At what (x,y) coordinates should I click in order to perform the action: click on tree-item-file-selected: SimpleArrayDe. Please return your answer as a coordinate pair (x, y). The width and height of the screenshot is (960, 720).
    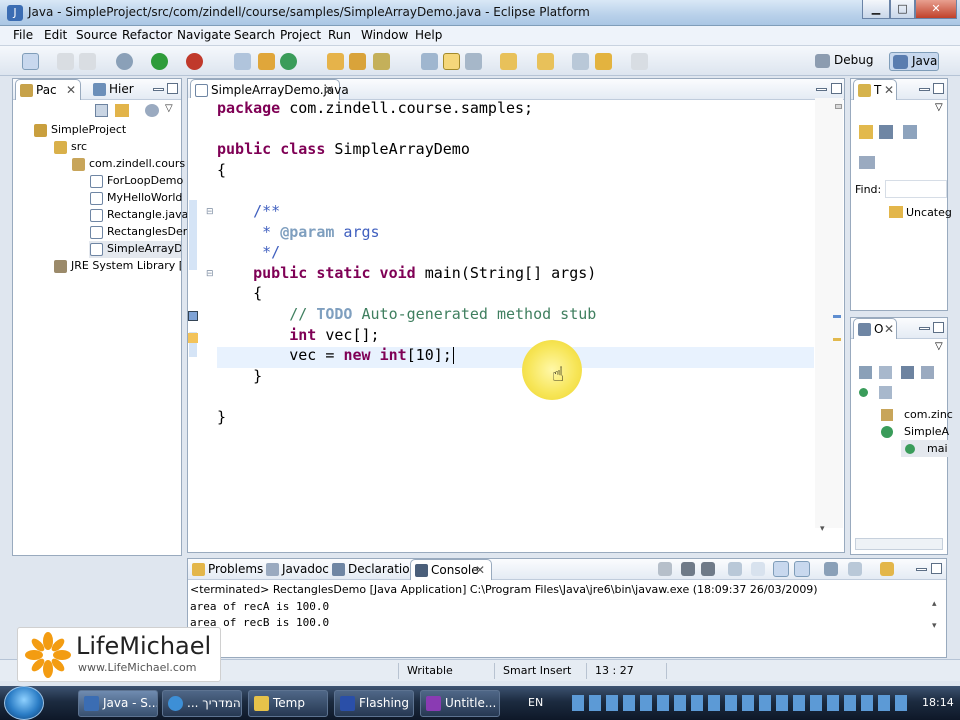
    Looking at the image, I should click on (135, 249).